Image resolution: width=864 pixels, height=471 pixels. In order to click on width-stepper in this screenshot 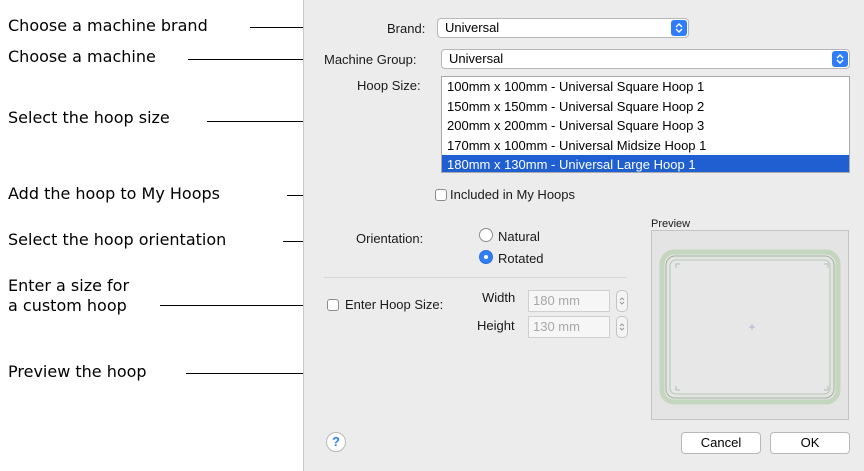, I will do `click(622, 301)`.